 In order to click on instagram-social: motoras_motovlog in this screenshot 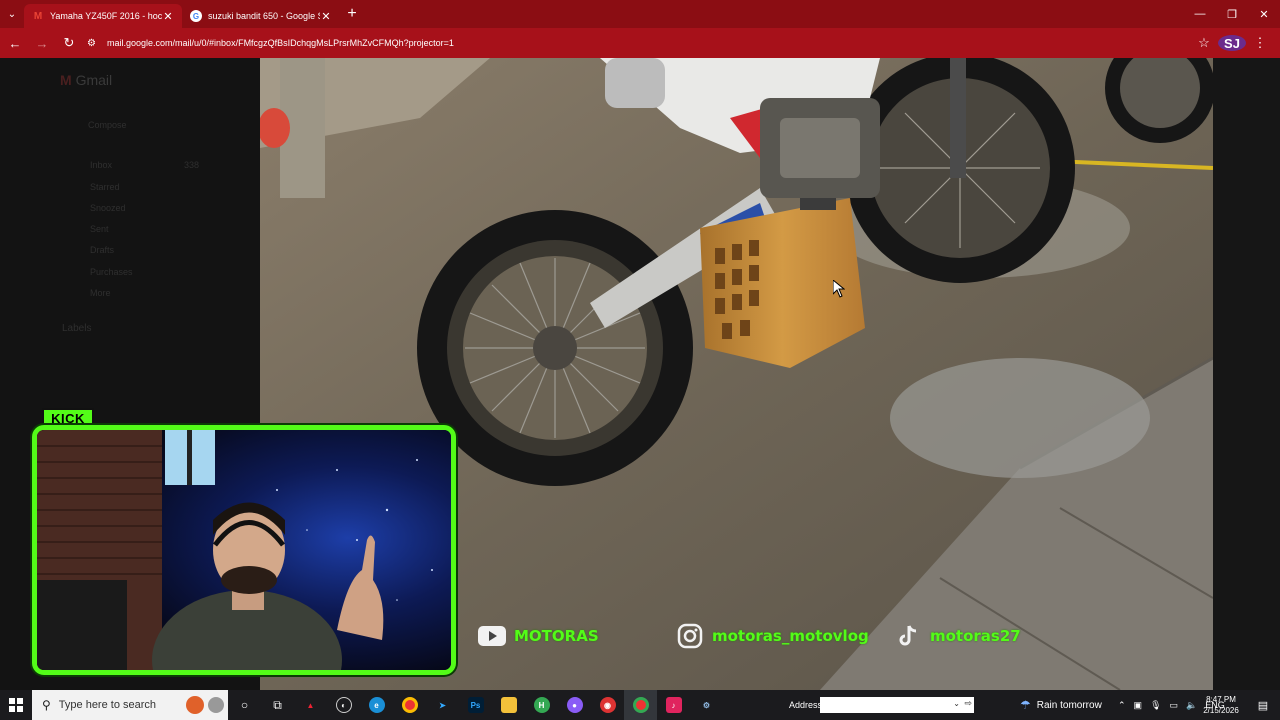, I will do `click(772, 636)`.